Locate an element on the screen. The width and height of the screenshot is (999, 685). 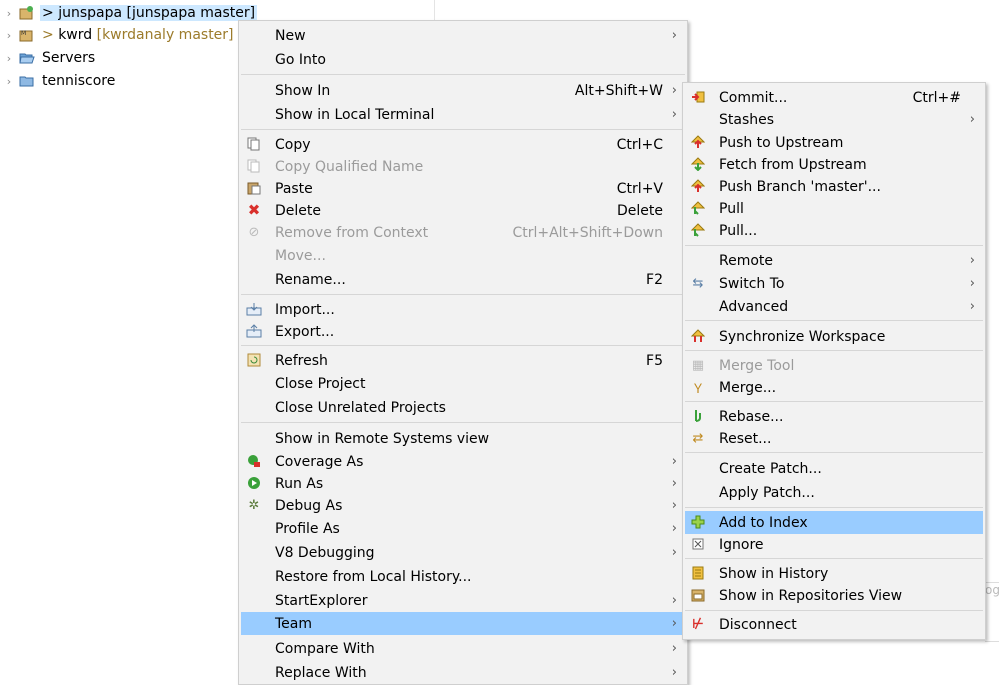
menu-item-new: New › is located at coordinates (463, 35).